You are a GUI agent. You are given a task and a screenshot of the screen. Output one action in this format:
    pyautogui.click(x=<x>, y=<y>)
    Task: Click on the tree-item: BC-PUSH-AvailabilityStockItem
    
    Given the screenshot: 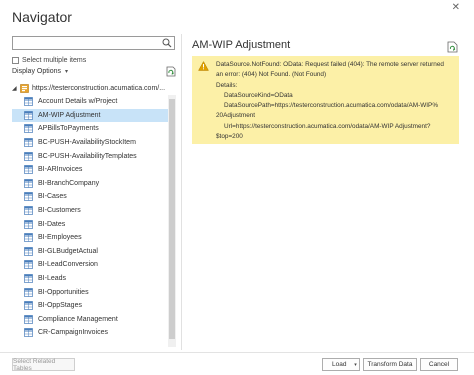 What is the action you would take?
    pyautogui.click(x=90, y=143)
    